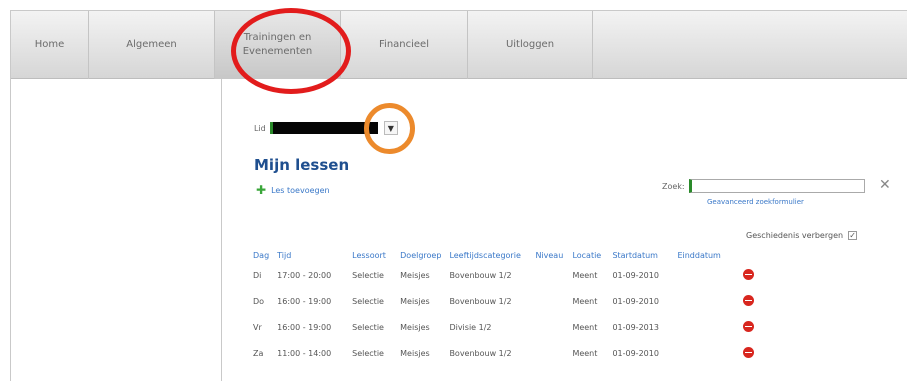  What do you see at coordinates (260, 128) in the screenshot?
I see `member-label: Lid` at bounding box center [260, 128].